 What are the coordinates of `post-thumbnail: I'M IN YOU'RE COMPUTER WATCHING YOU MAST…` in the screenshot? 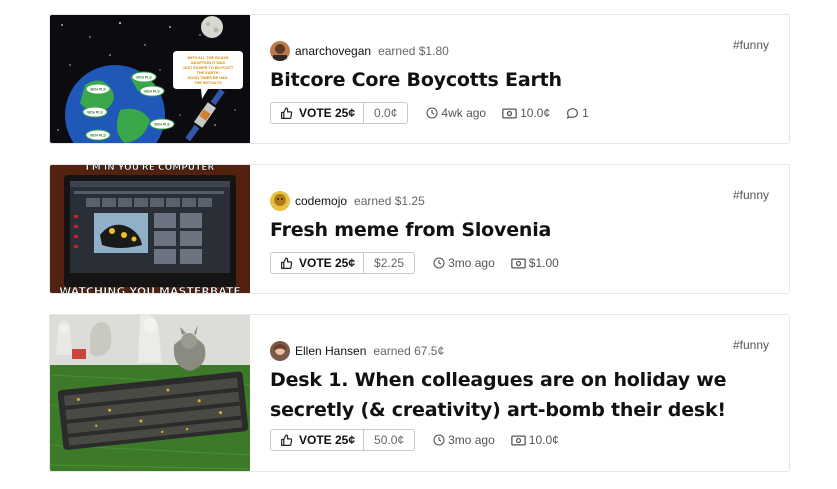 It's located at (150, 229).